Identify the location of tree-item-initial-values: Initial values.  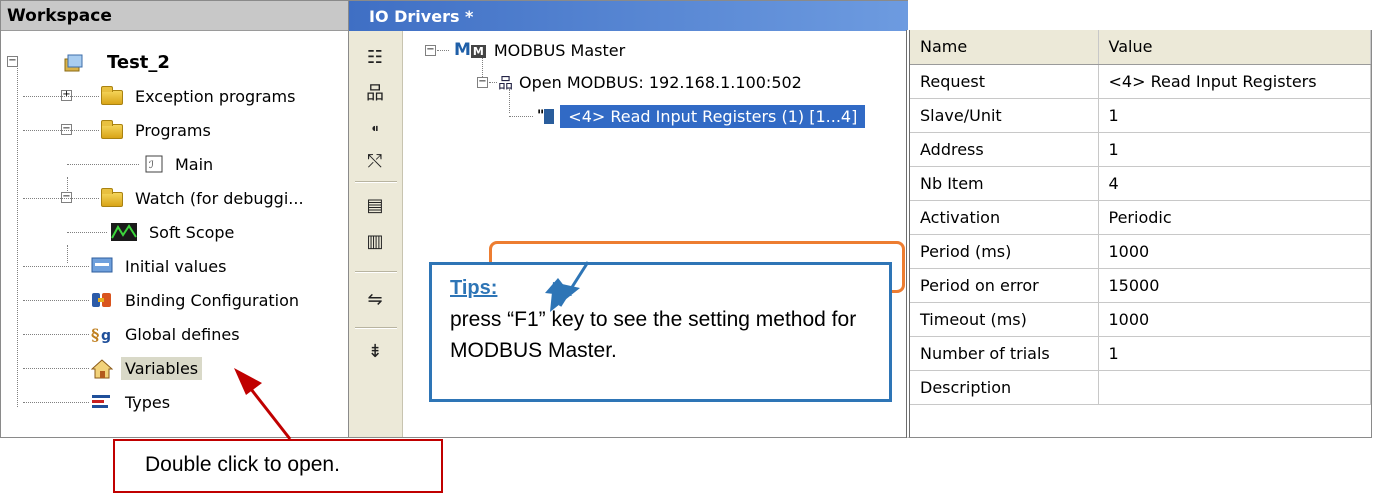
(115, 266).